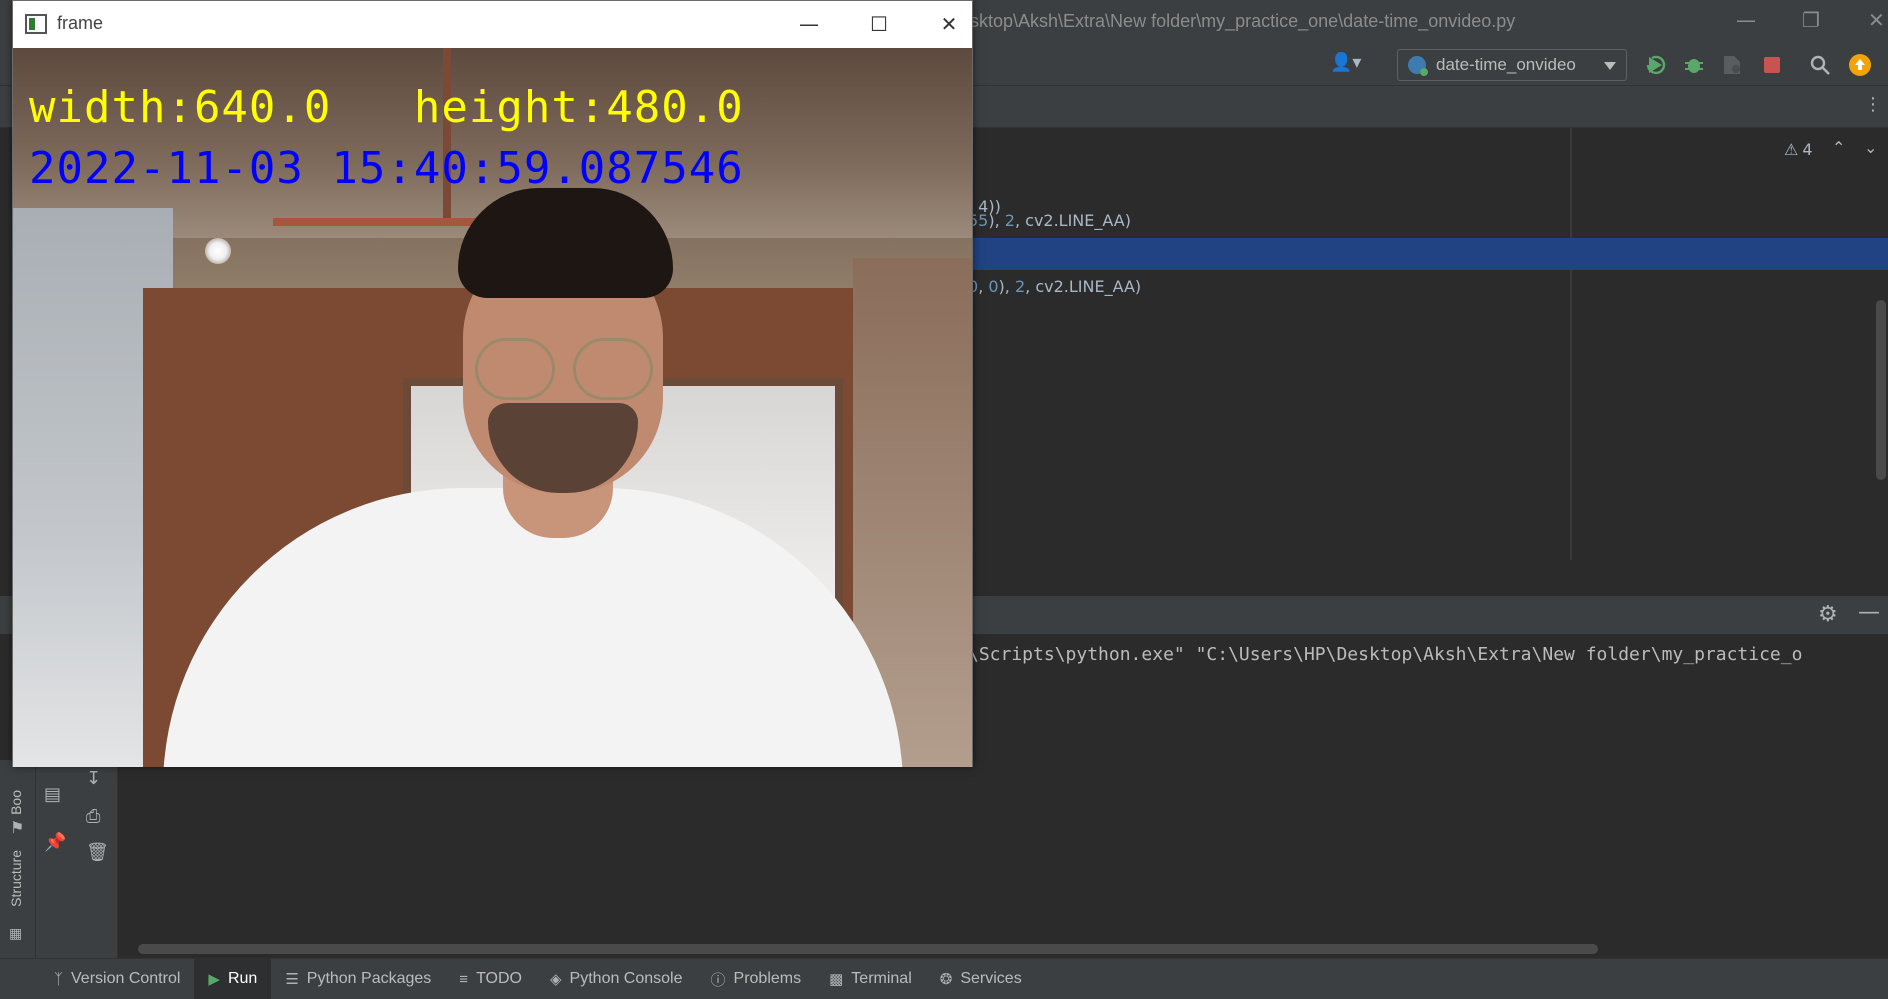 The width and height of the screenshot is (1888, 999). I want to click on frame-maximize-button: ☐, so click(879, 24).